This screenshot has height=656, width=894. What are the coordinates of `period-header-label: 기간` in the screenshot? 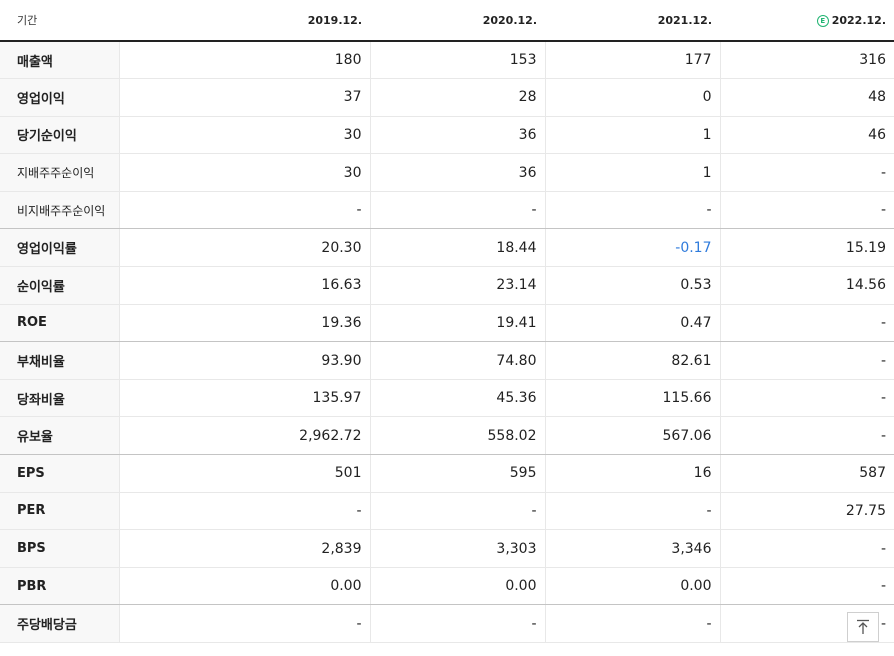 It's located at (59, 21).